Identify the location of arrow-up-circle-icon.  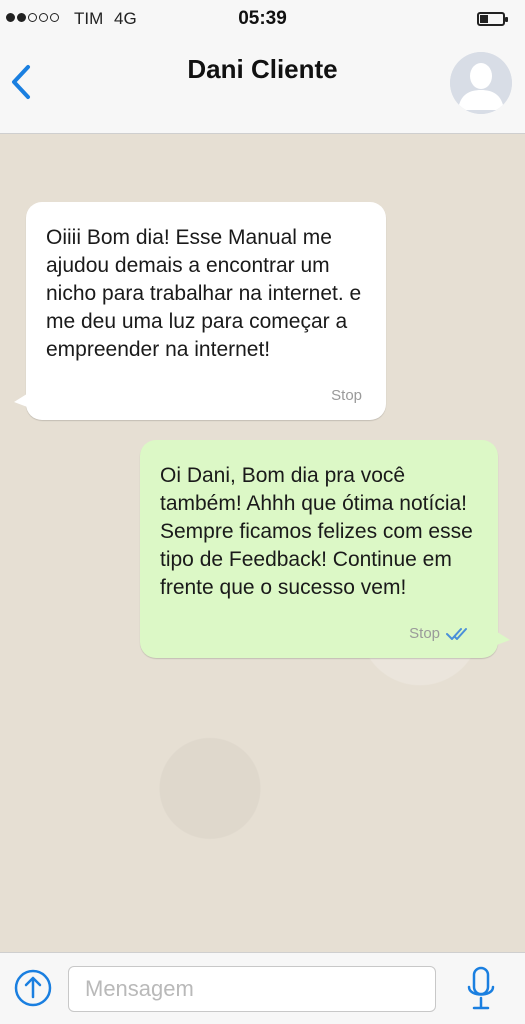
(33, 988).